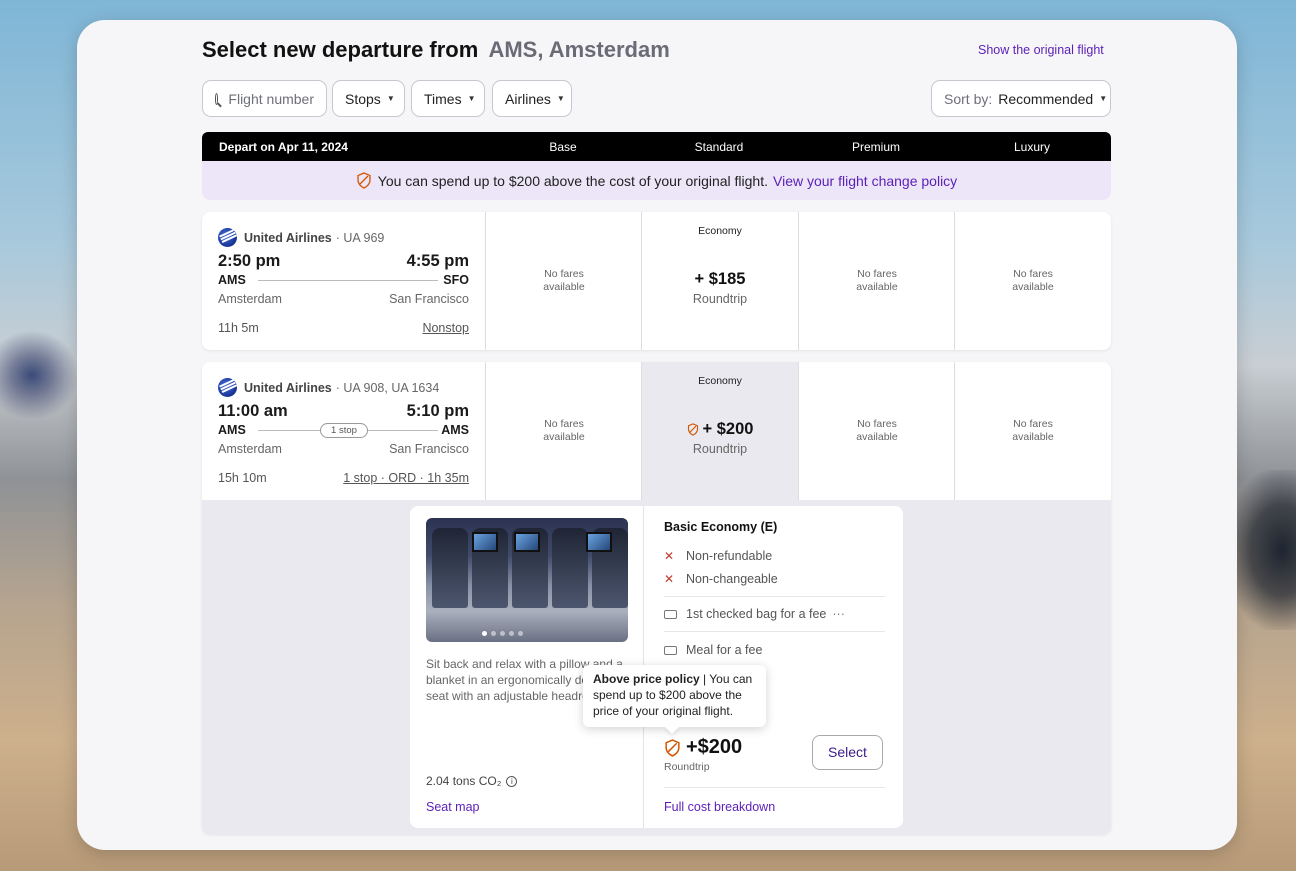  I want to click on sort-value: Recommended, so click(1046, 98).